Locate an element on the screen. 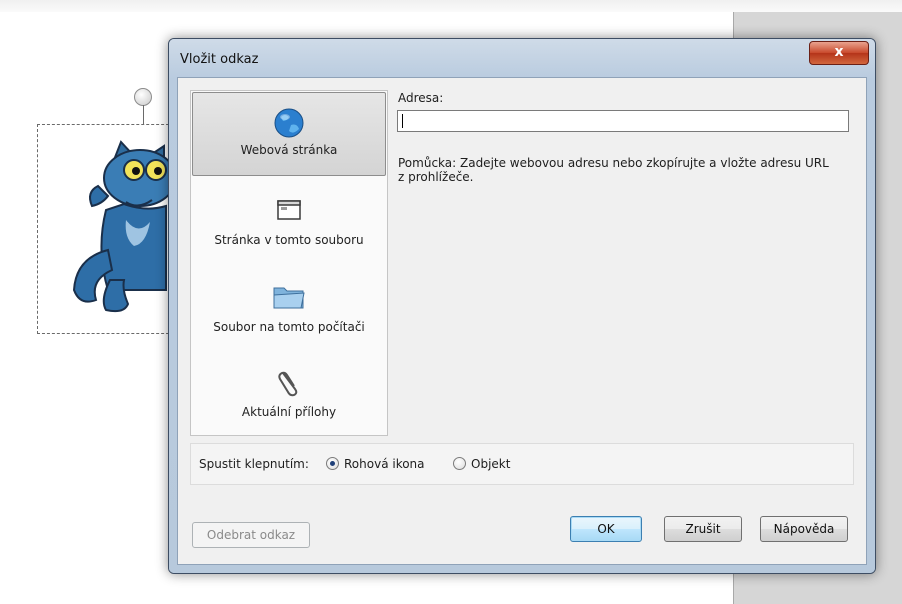 This screenshot has width=902, height=604. folder-icon is located at coordinates (289, 296).